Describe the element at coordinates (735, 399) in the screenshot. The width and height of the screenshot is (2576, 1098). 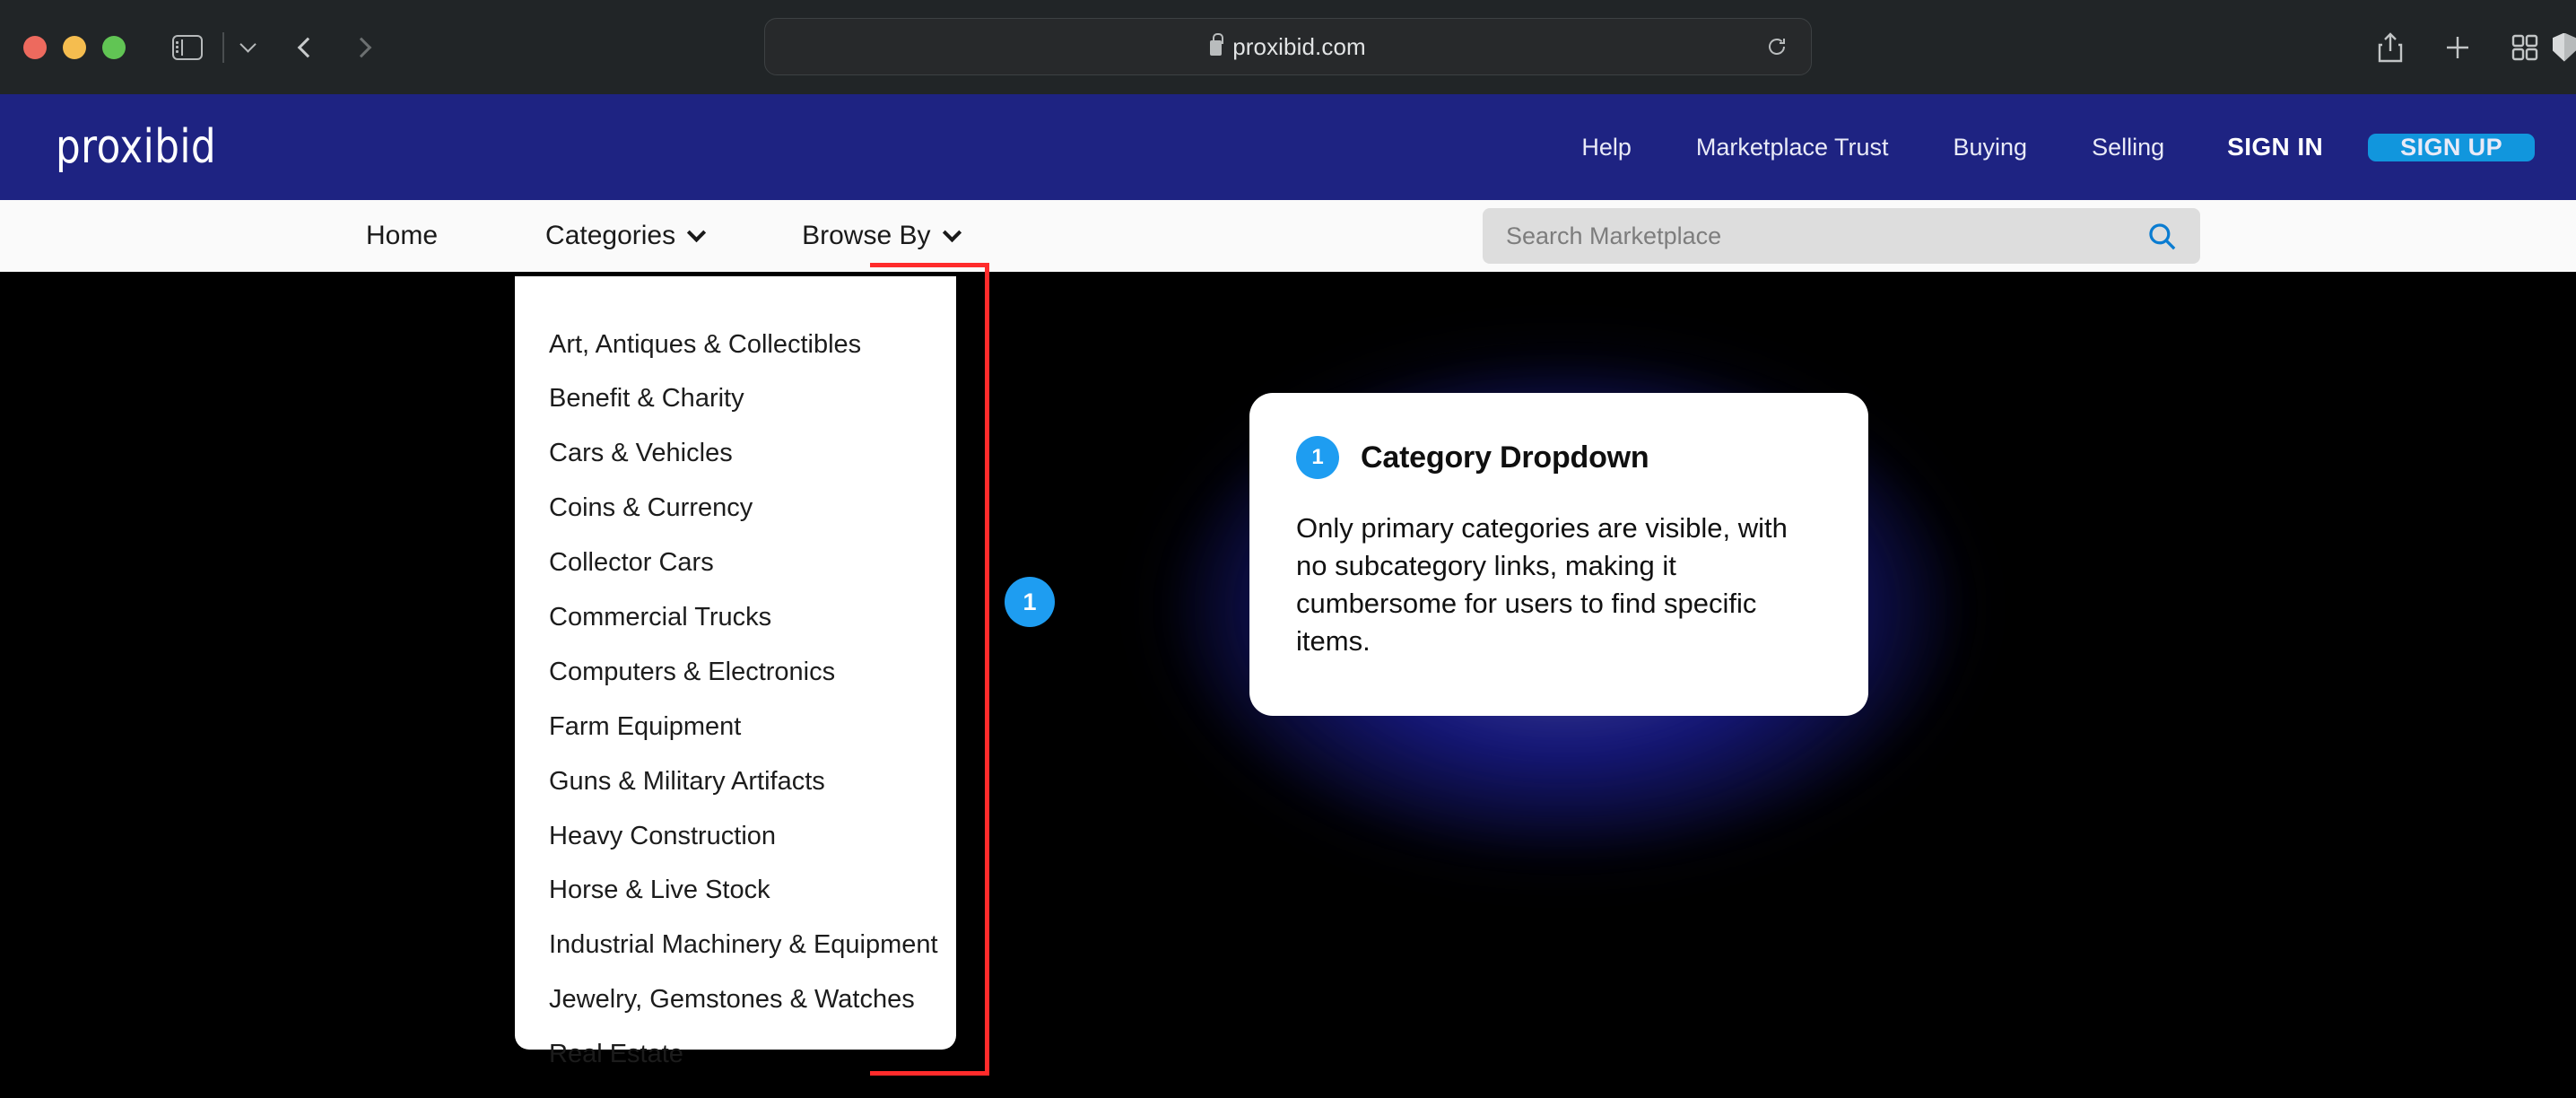
I see `category-item-benefit-charity: Benefit & Charity` at that location.